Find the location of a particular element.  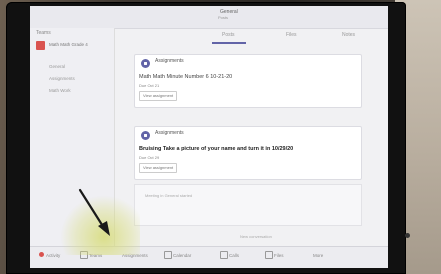

card-due: Due Oct 21 is located at coordinates (149, 85).